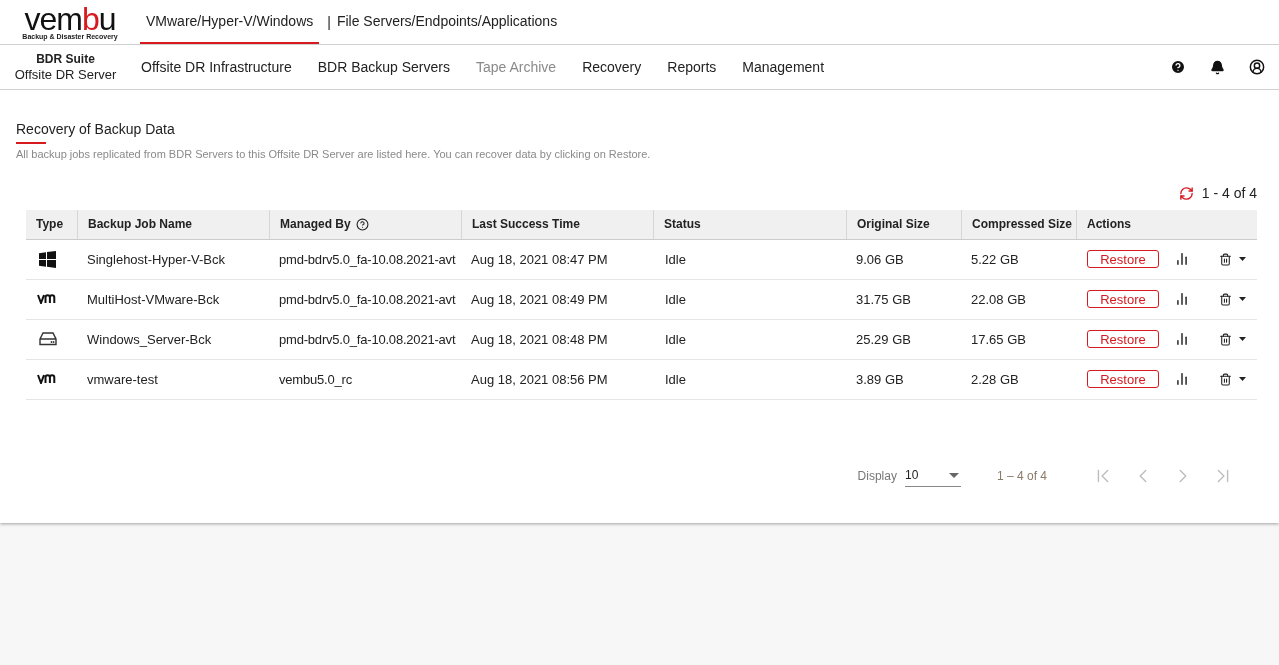  I want to click on page-title: Recovery of Backup Data, so click(95, 129).